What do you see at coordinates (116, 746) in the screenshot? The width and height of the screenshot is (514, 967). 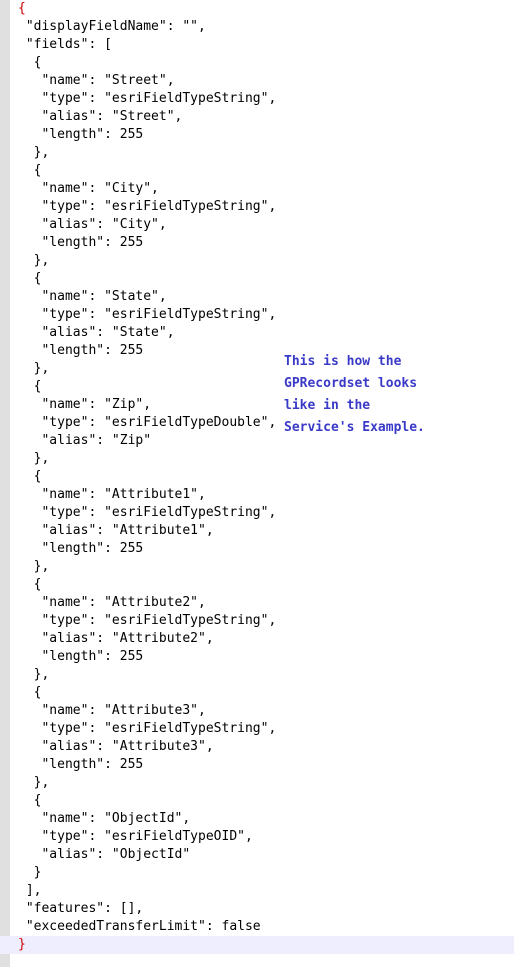 I see `code-line-text: "alias": "Attribute3",` at bounding box center [116, 746].